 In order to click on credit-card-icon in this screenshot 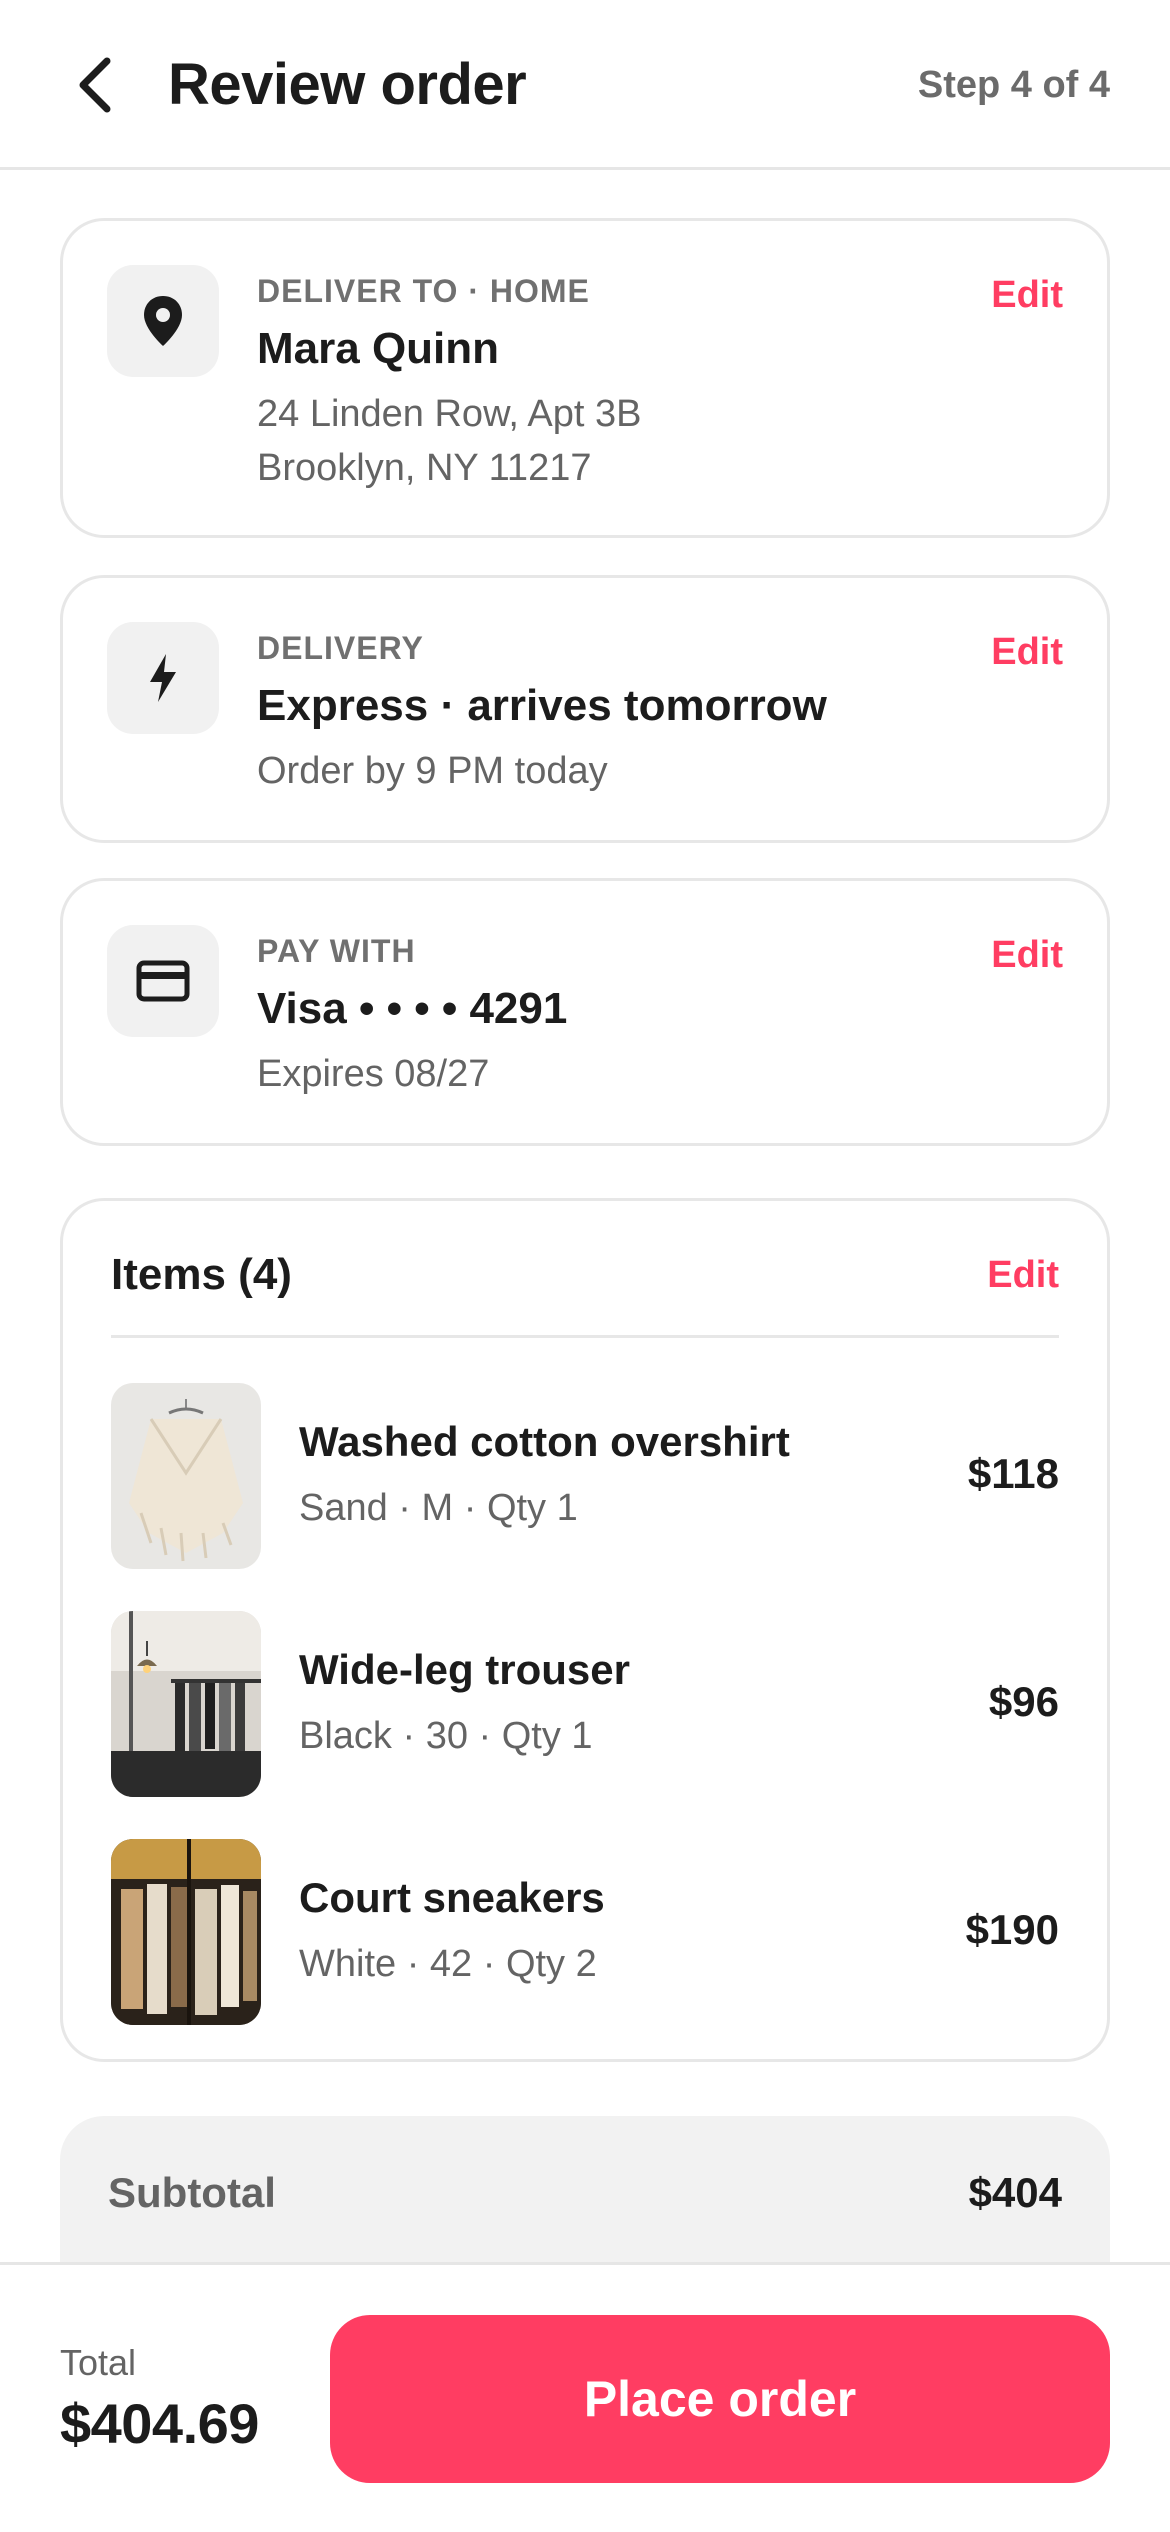, I will do `click(163, 981)`.